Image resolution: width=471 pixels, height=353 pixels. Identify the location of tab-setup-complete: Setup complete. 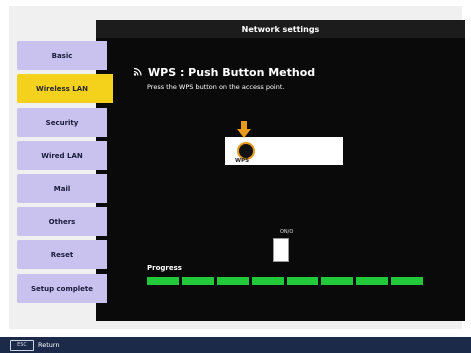
(62, 288).